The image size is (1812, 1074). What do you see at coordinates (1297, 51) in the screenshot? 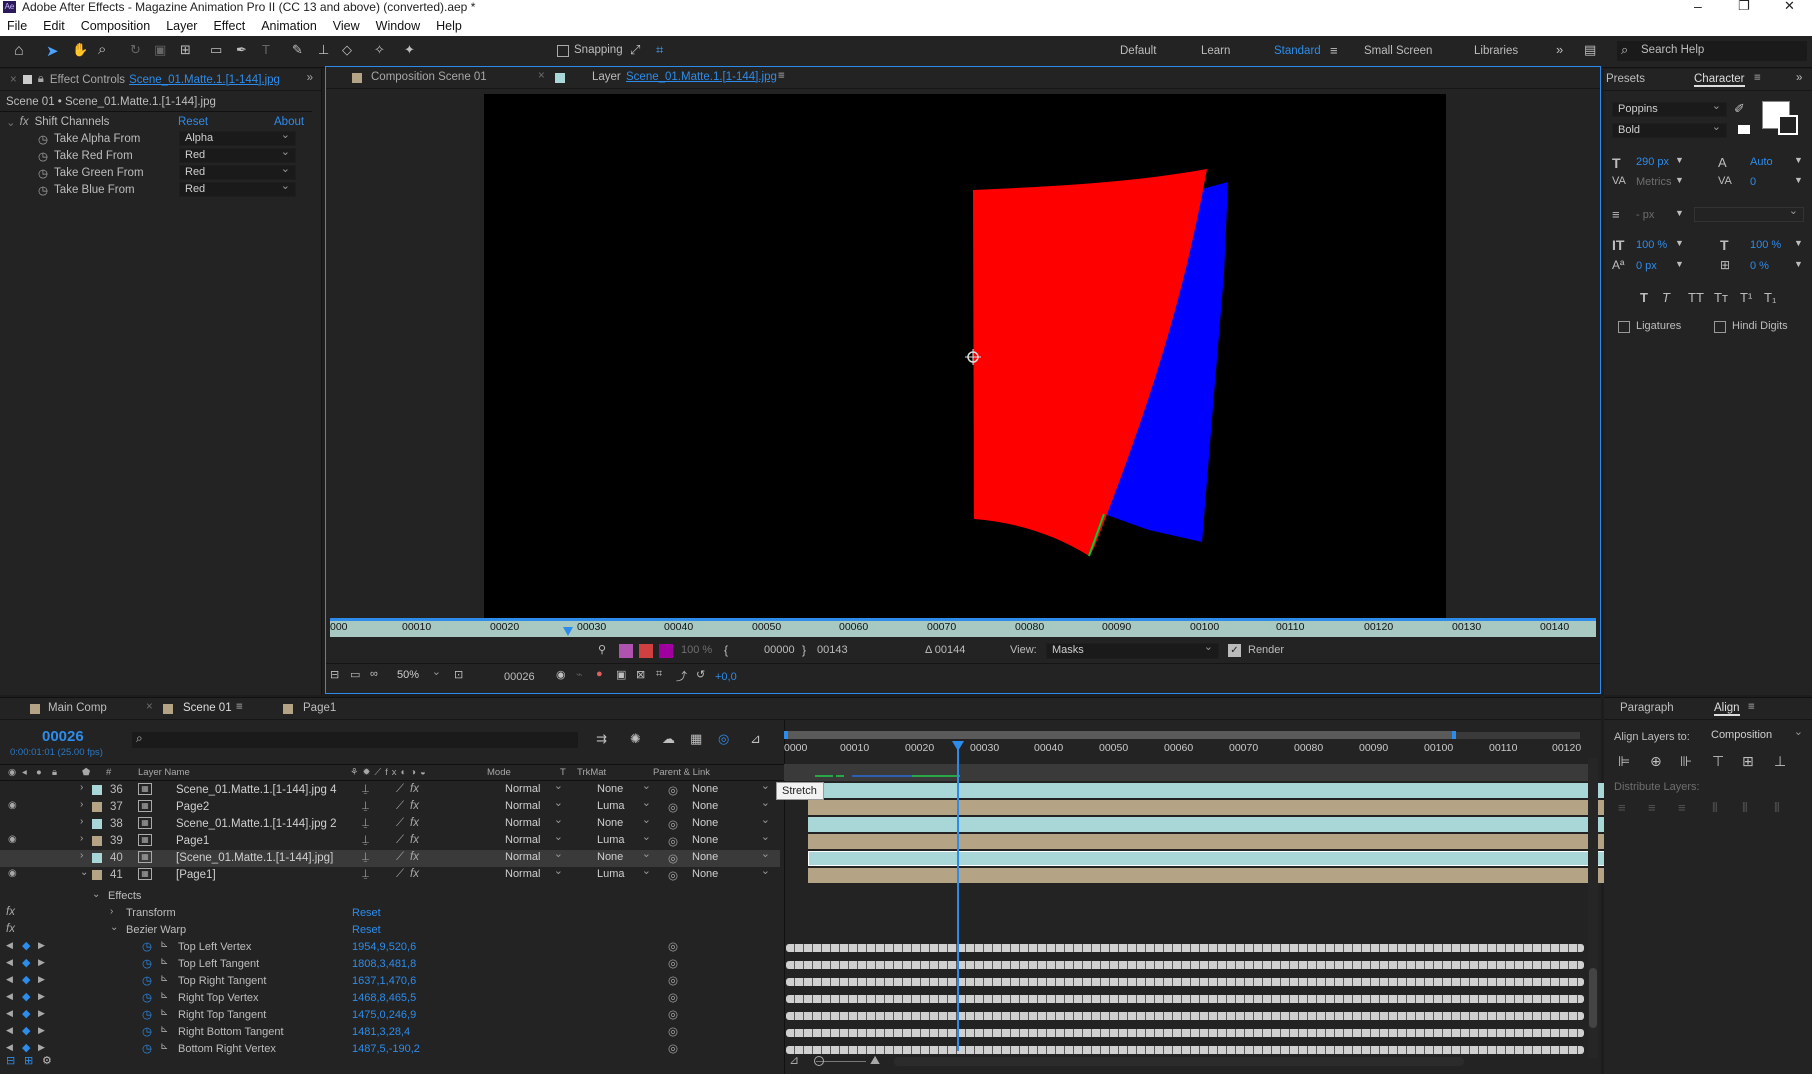
I see `workspace-standard: Standard` at bounding box center [1297, 51].